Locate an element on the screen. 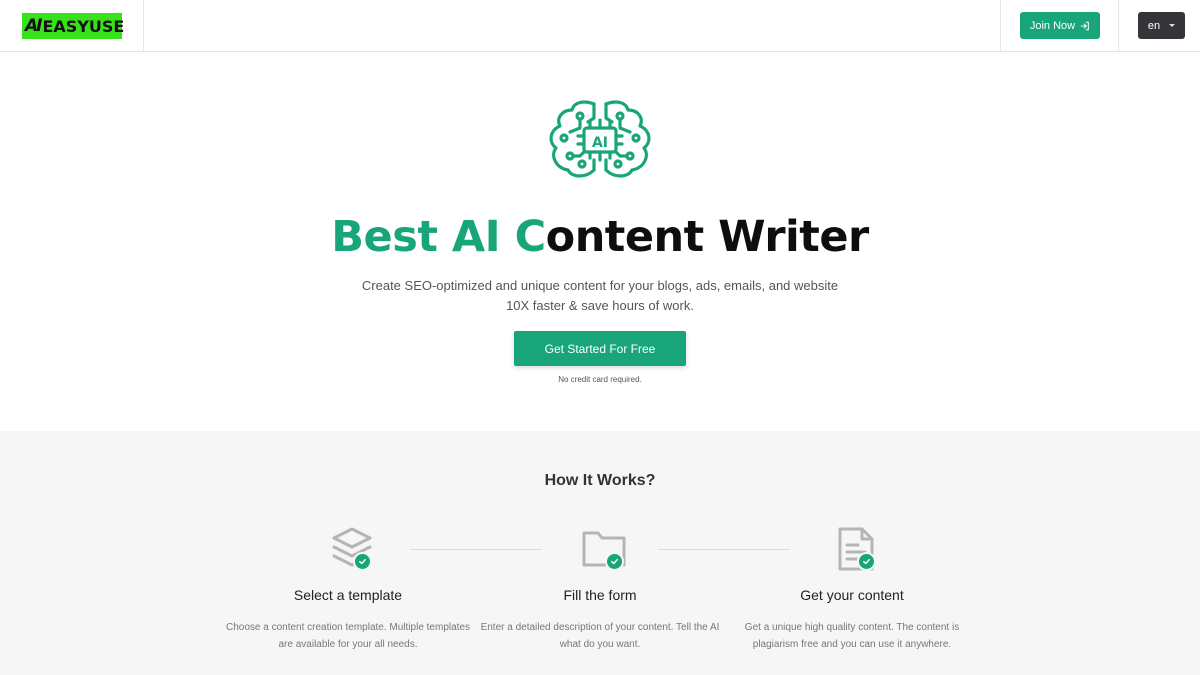  brand-logo: AI EASYUSE is located at coordinates (73, 26).